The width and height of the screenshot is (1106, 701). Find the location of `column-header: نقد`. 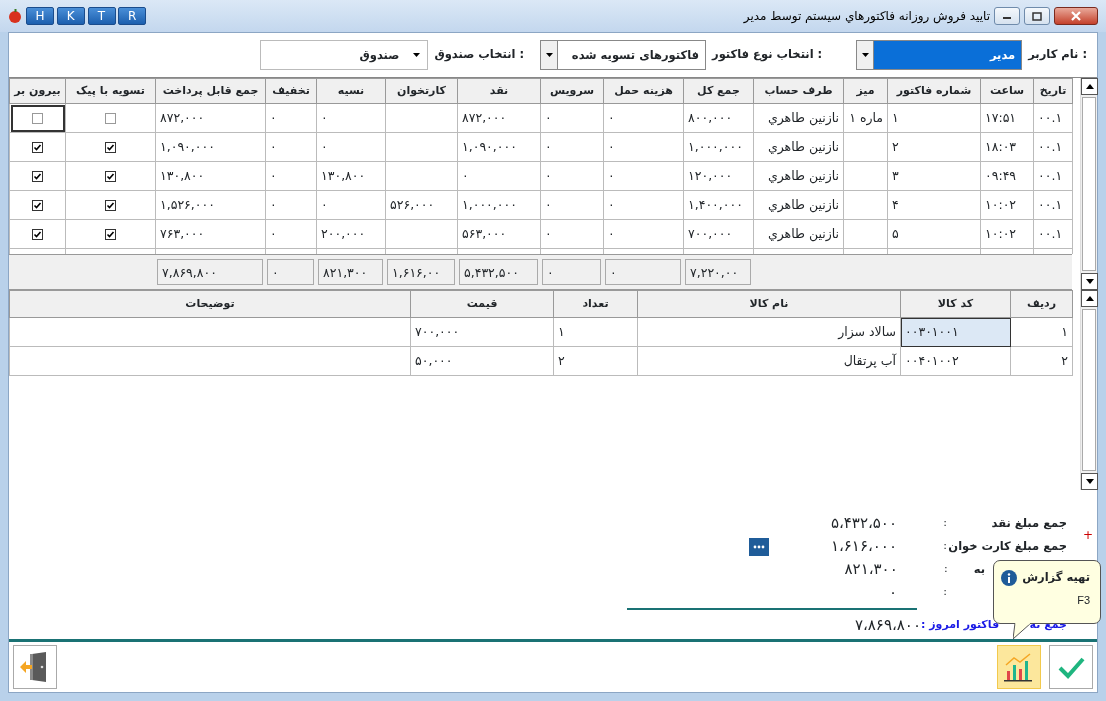

column-header: نقد is located at coordinates (499, 91).